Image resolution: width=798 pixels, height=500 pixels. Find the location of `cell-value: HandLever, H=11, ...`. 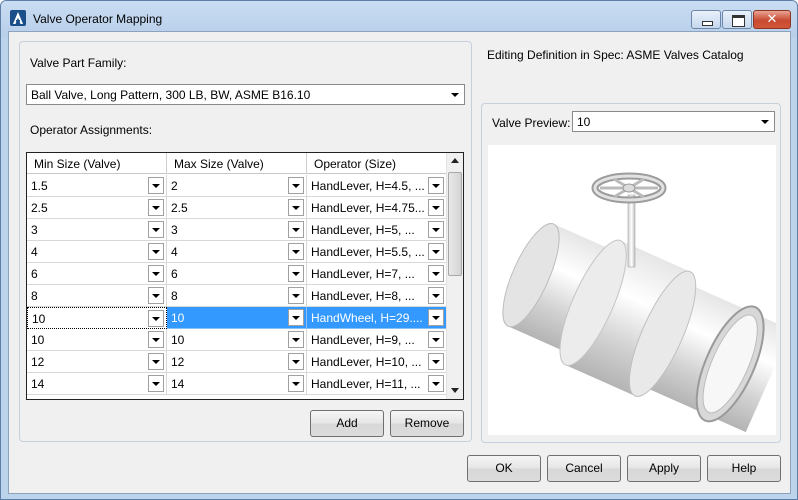

cell-value: HandLever, H=11, ... is located at coordinates (366, 384).